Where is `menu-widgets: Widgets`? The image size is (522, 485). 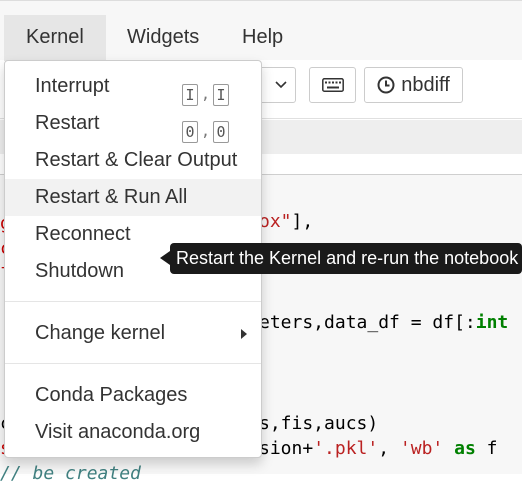 menu-widgets: Widgets is located at coordinates (163, 38).